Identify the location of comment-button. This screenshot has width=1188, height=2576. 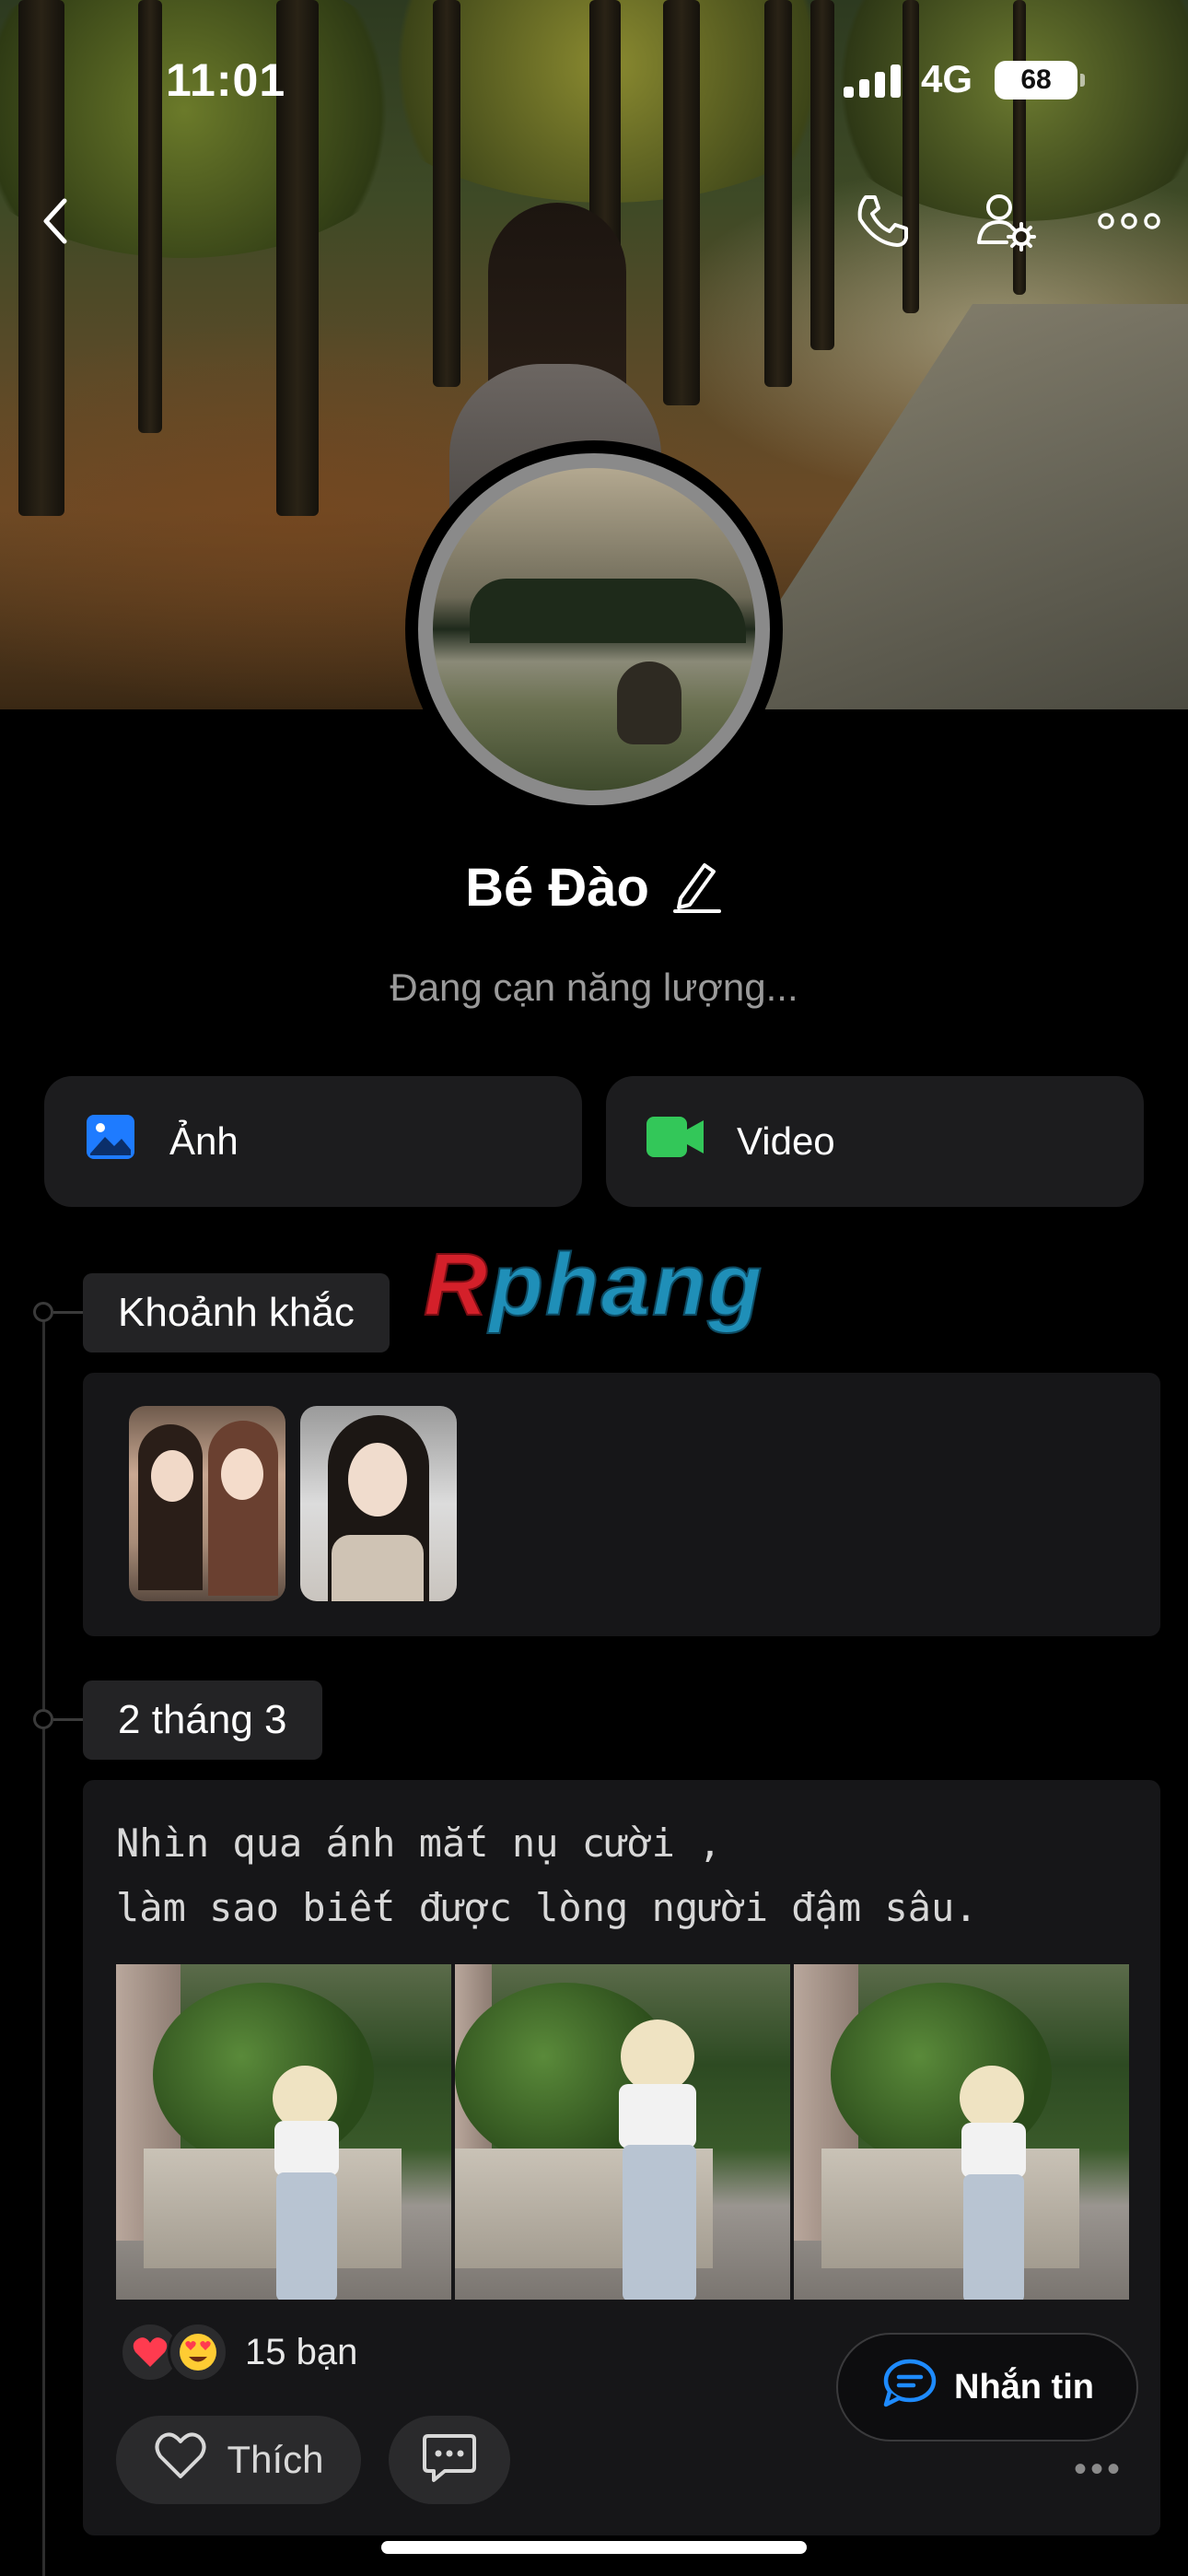
(449, 2460).